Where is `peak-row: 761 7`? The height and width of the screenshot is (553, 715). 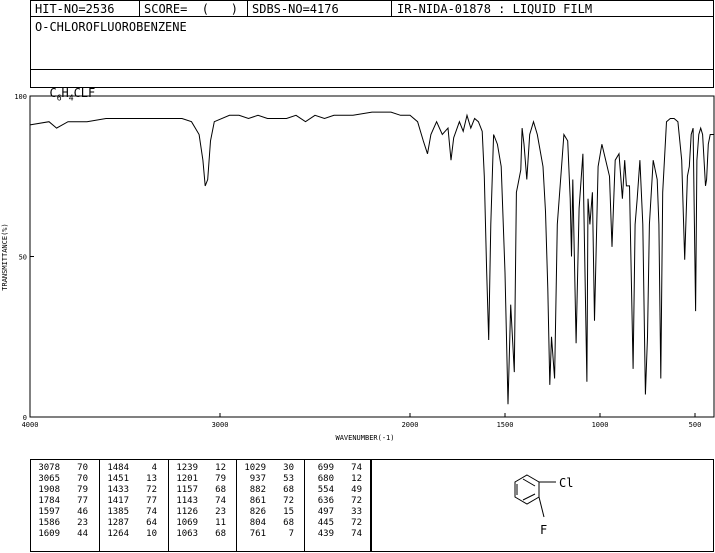
peak-row: 761 7 is located at coordinates (267, 534).